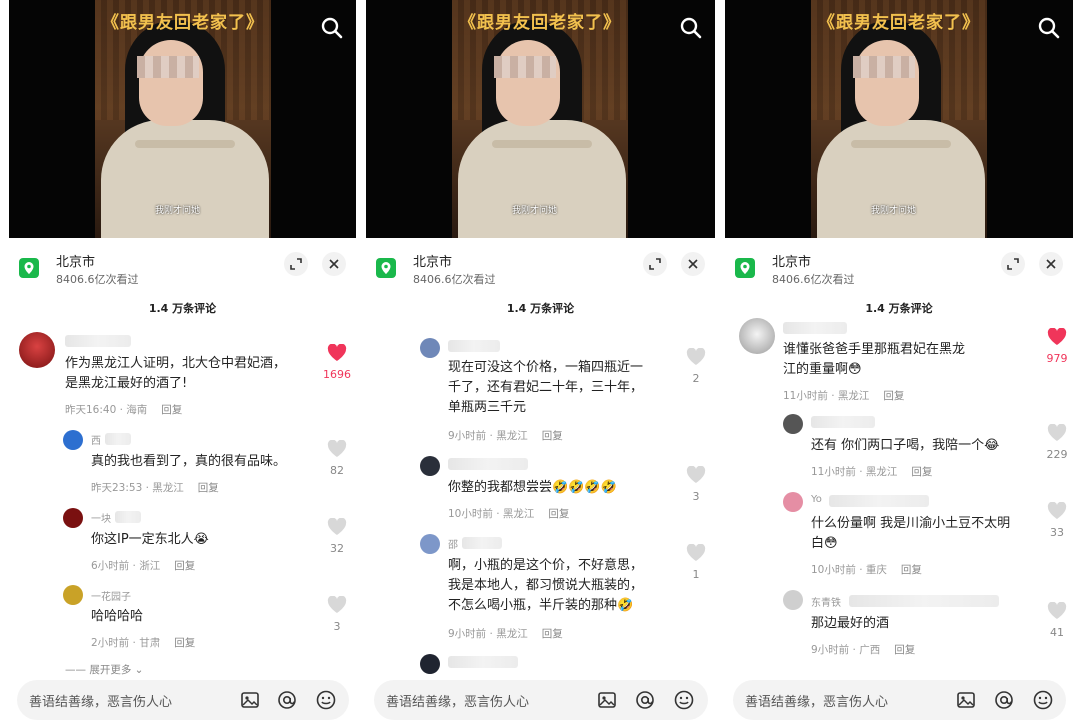 This screenshot has width=1080, height=726. Describe the element at coordinates (117, 616) in the screenshot. I see `comment-text: 哈哈哈哈` at that location.